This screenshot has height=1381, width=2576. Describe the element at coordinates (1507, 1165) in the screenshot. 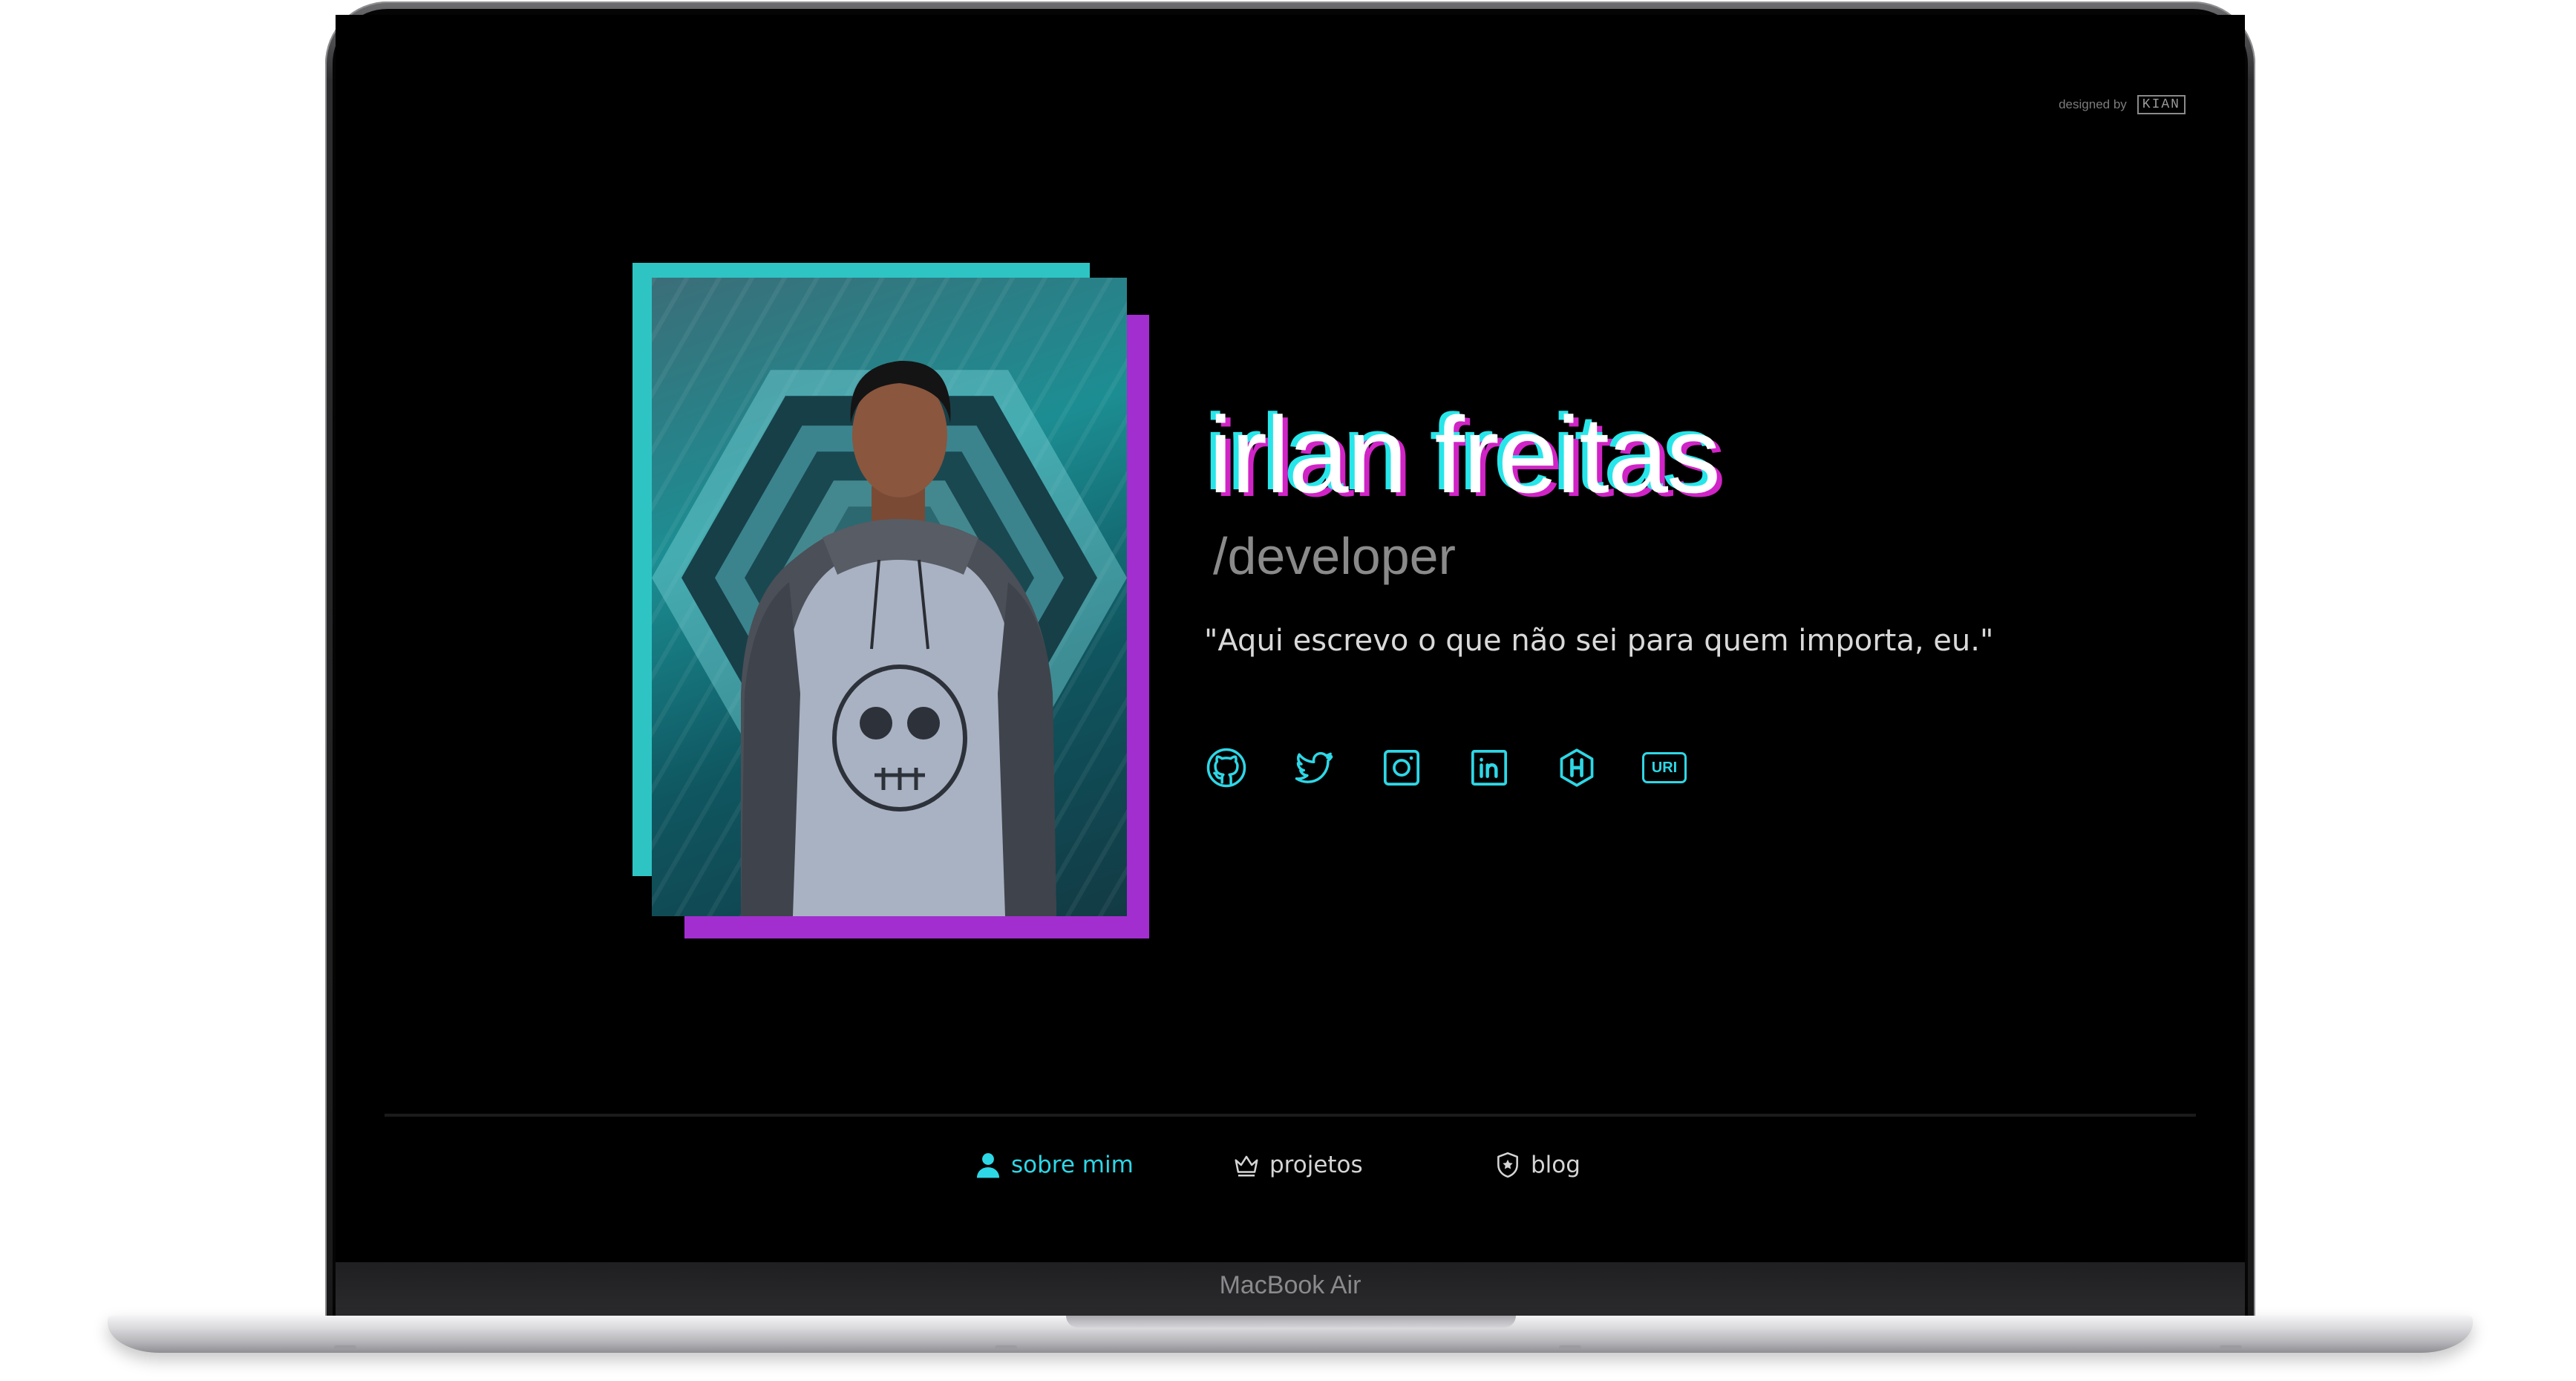

I see `shield-star-icon` at that location.